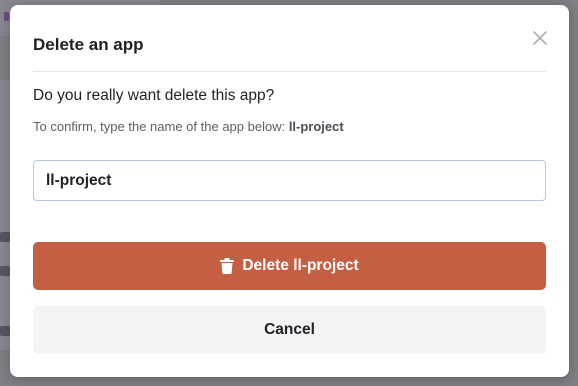 The height and width of the screenshot is (386, 578). What do you see at coordinates (6, 16) in the screenshot?
I see `background-tab-marker` at bounding box center [6, 16].